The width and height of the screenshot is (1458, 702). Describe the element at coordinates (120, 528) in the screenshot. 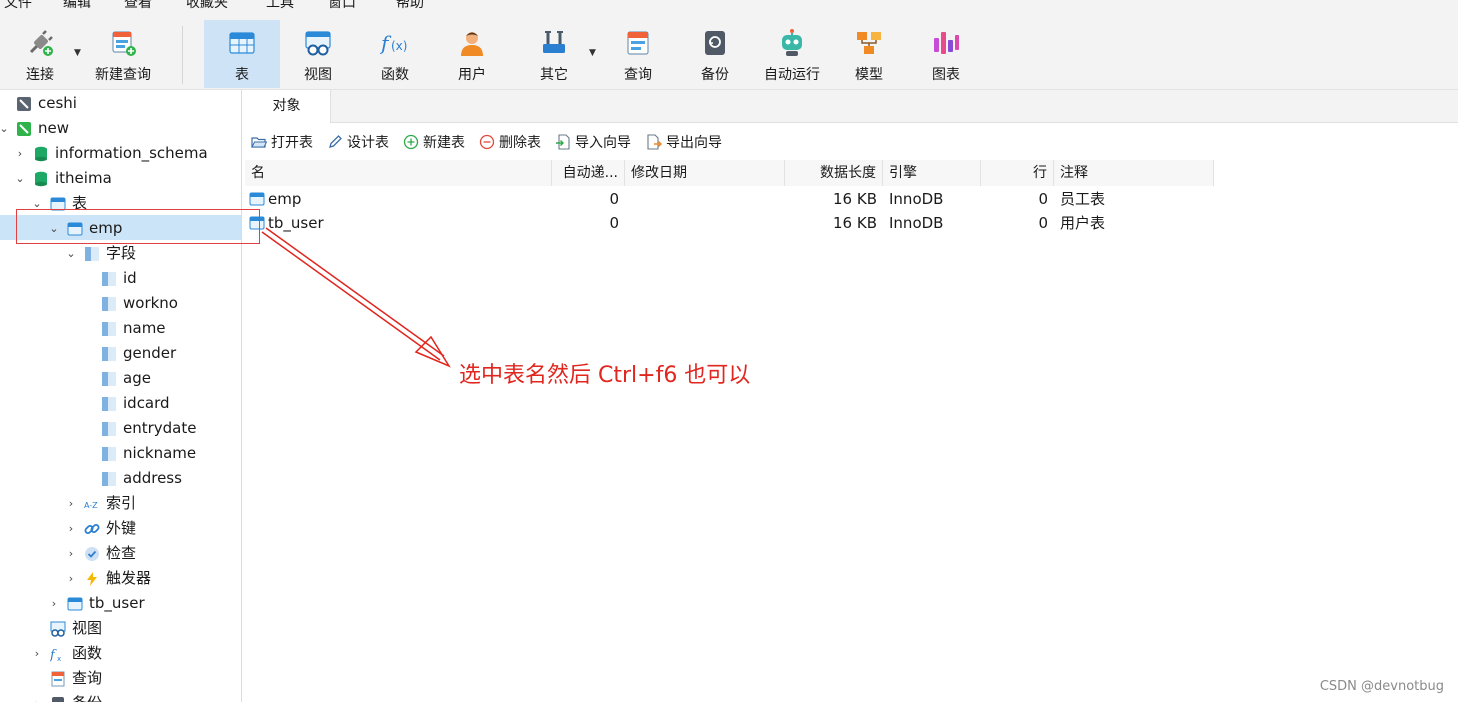

I see `tree-group-foreign-keys: › 外键` at that location.